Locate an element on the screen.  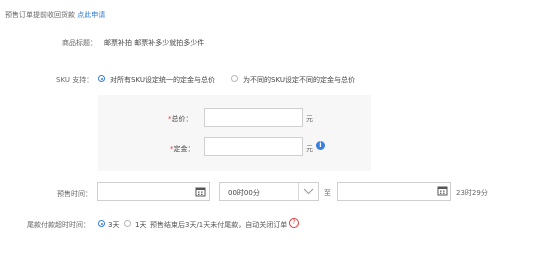
total-price-unit: 元 is located at coordinates (309, 119).